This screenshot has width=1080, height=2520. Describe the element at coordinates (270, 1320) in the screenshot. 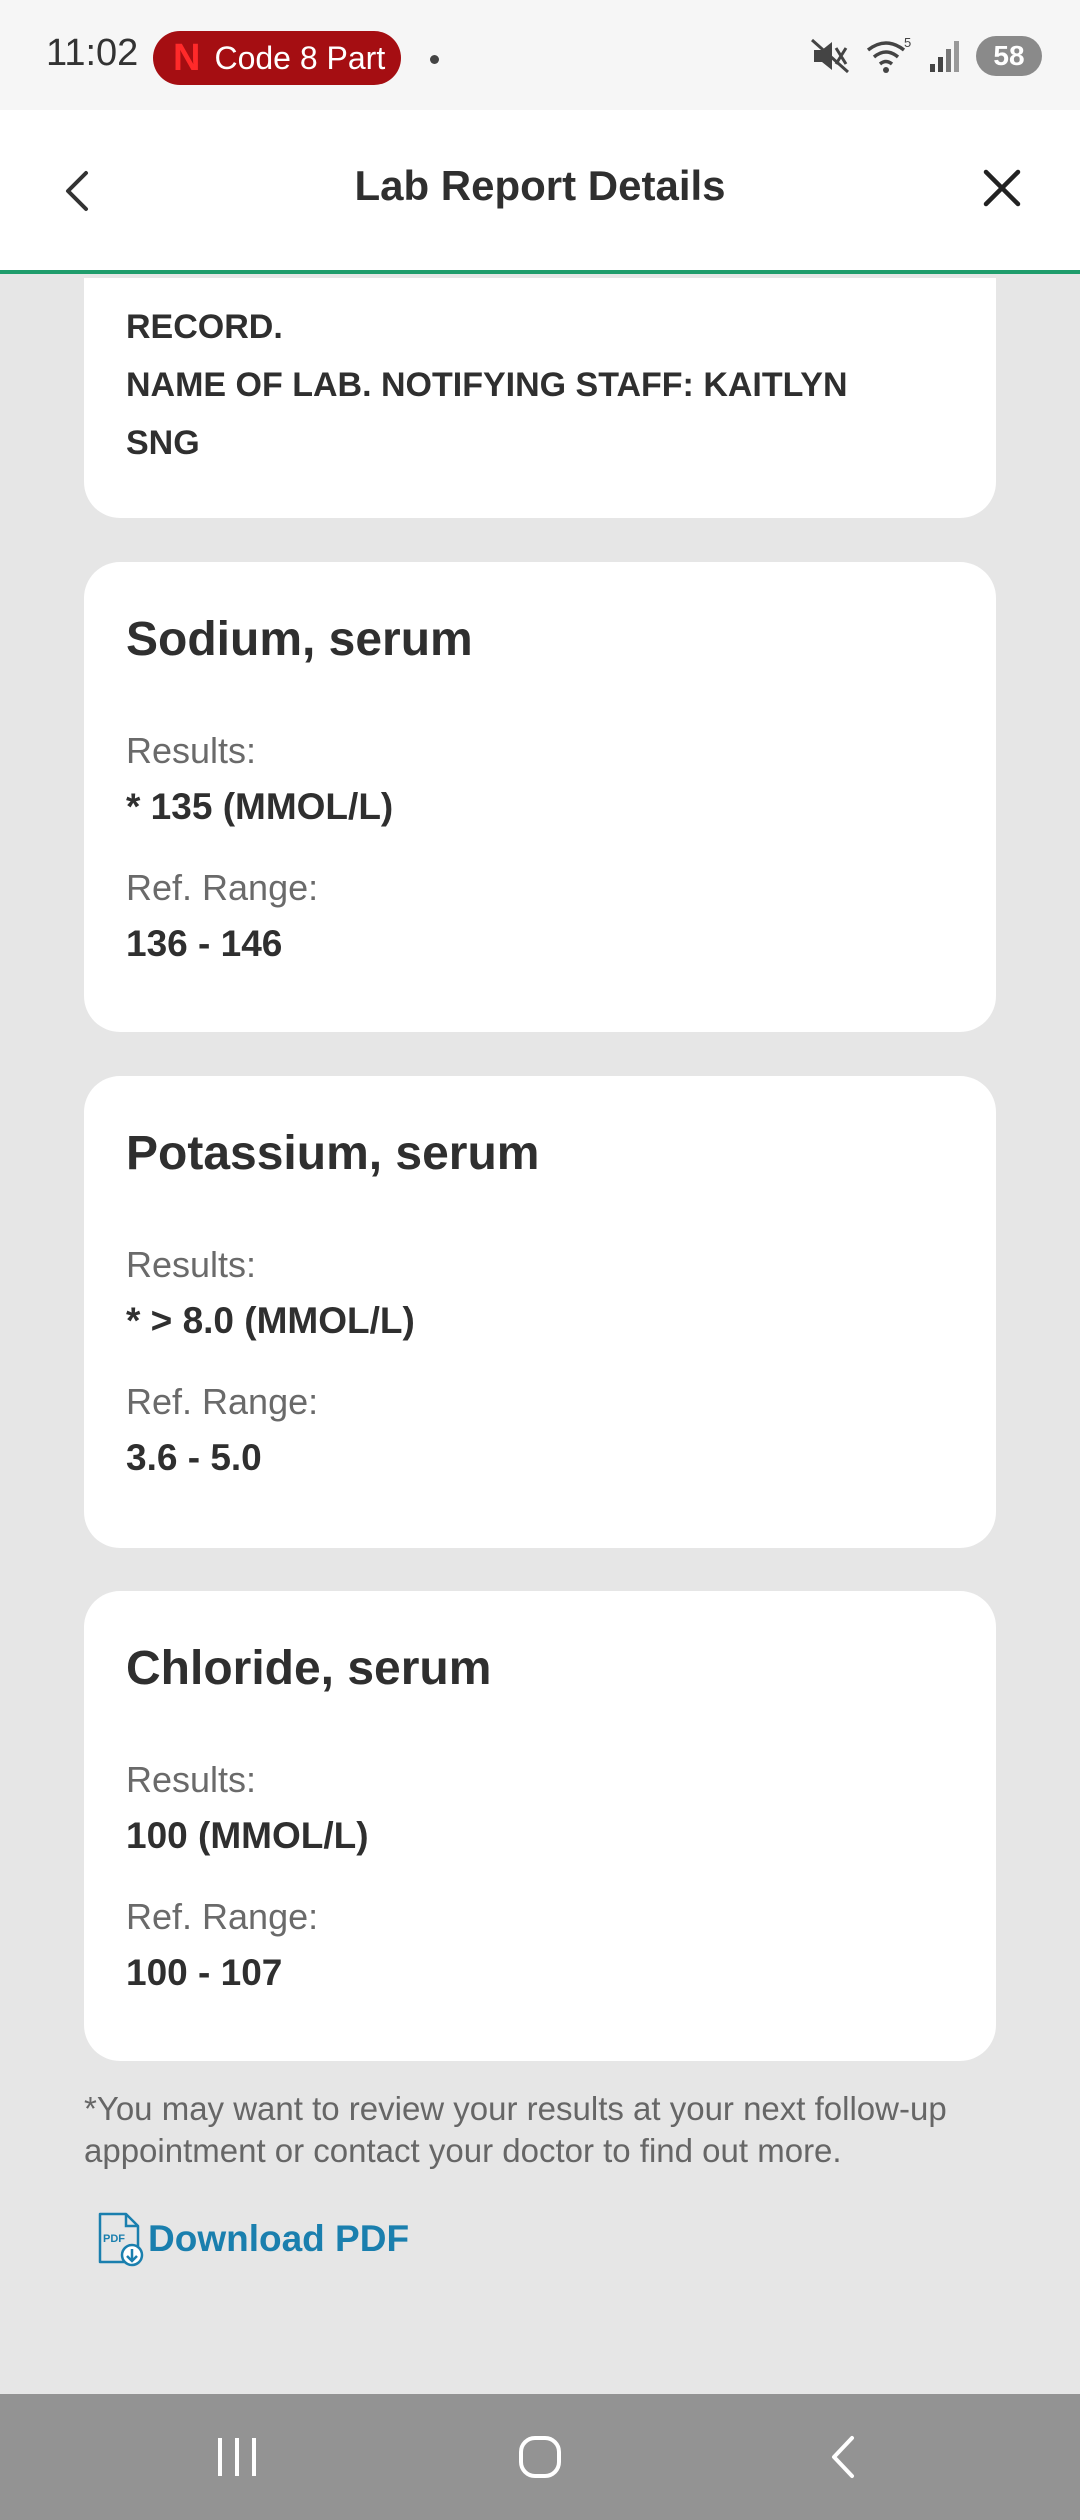

I see `results-value: * > 8.0 (MMOL/L)` at that location.